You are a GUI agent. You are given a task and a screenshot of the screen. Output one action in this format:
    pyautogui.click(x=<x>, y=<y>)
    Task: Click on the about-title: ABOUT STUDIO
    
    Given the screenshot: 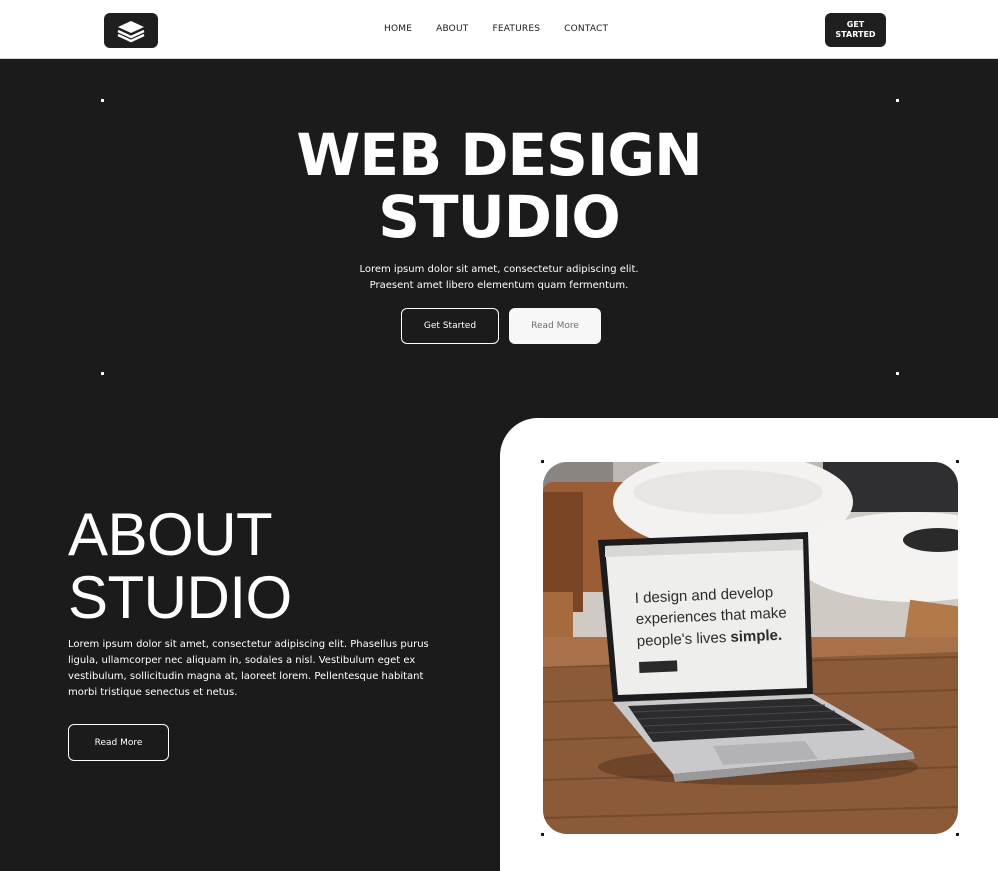 What is the action you would take?
    pyautogui.click(x=180, y=566)
    